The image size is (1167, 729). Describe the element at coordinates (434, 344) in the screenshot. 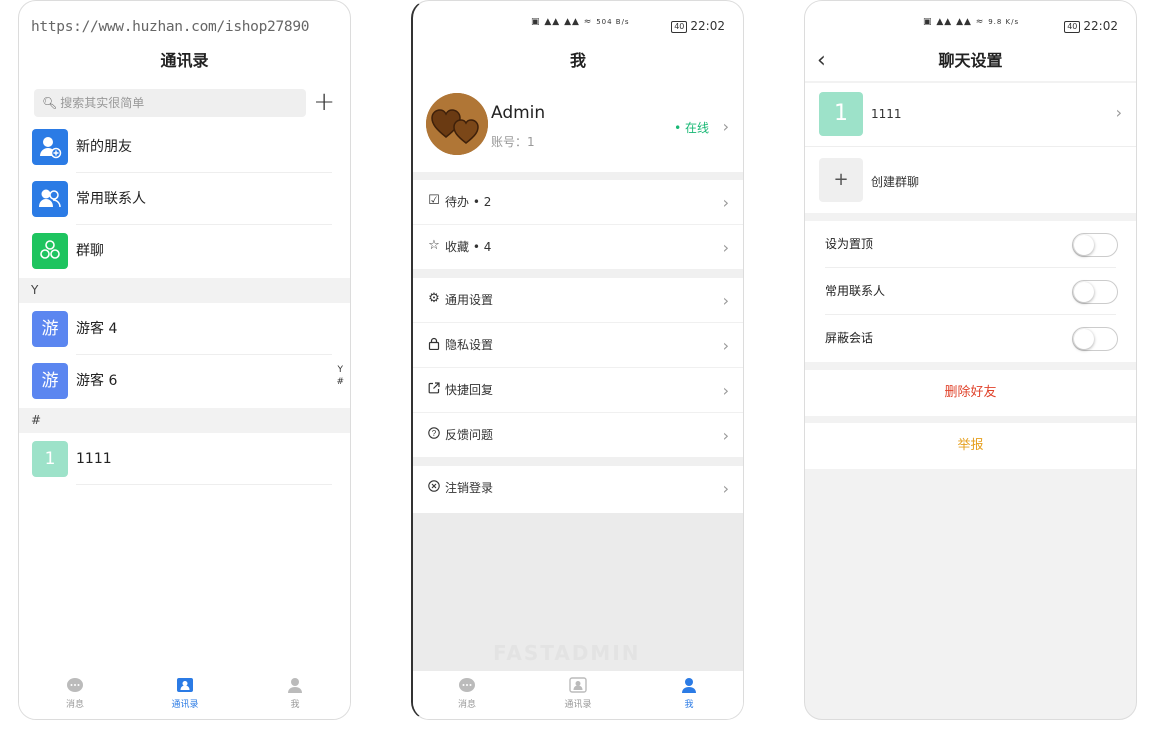

I see `lock-icon` at that location.